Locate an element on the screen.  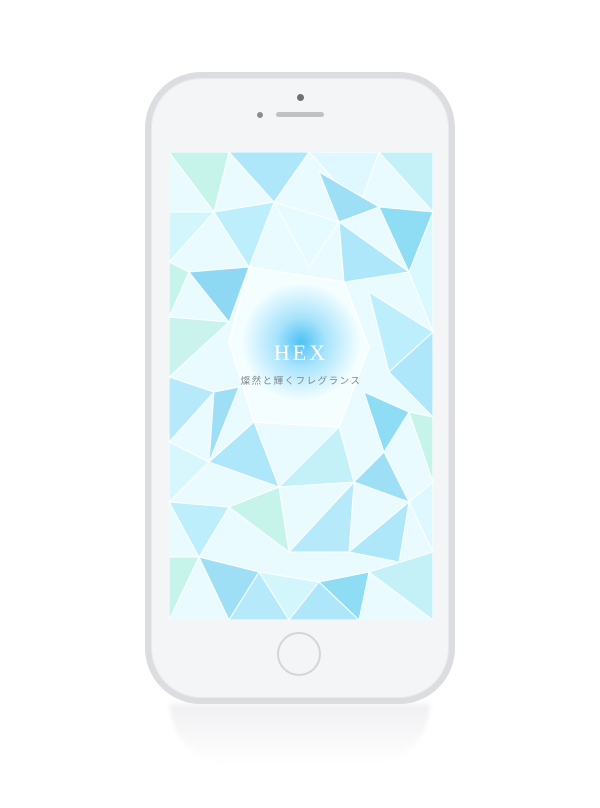
app-tagline: 燦然と輝くフレグランス is located at coordinates (301, 381).